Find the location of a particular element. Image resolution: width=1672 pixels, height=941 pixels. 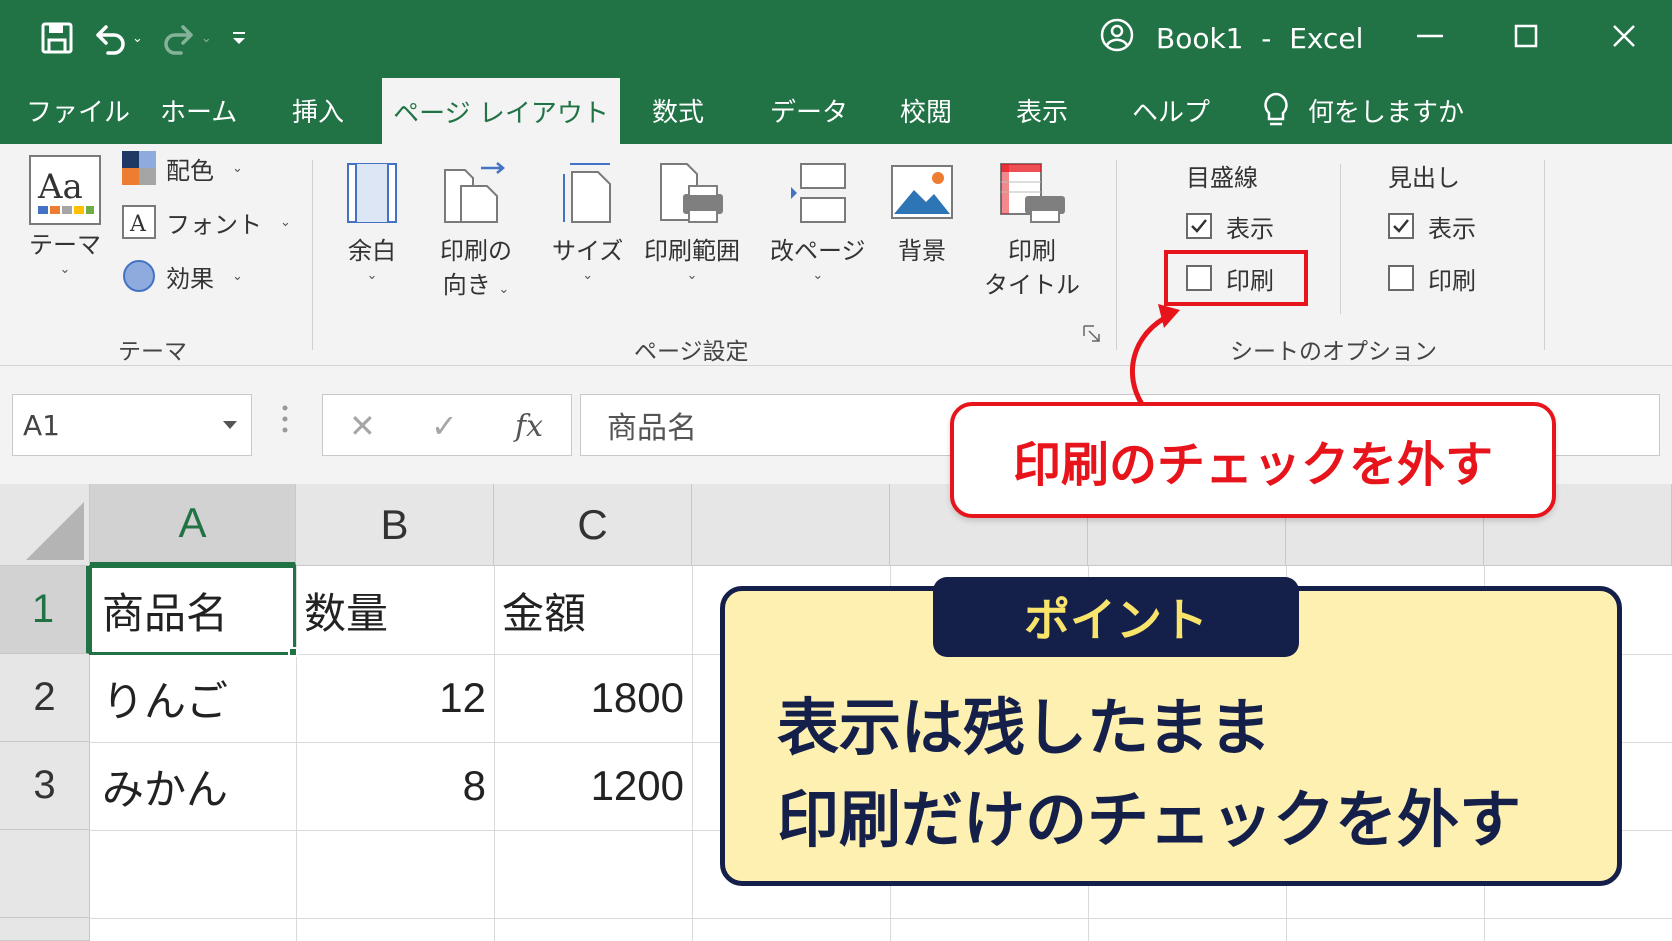

colors-button: 配色 ⌄ is located at coordinates (182, 168).